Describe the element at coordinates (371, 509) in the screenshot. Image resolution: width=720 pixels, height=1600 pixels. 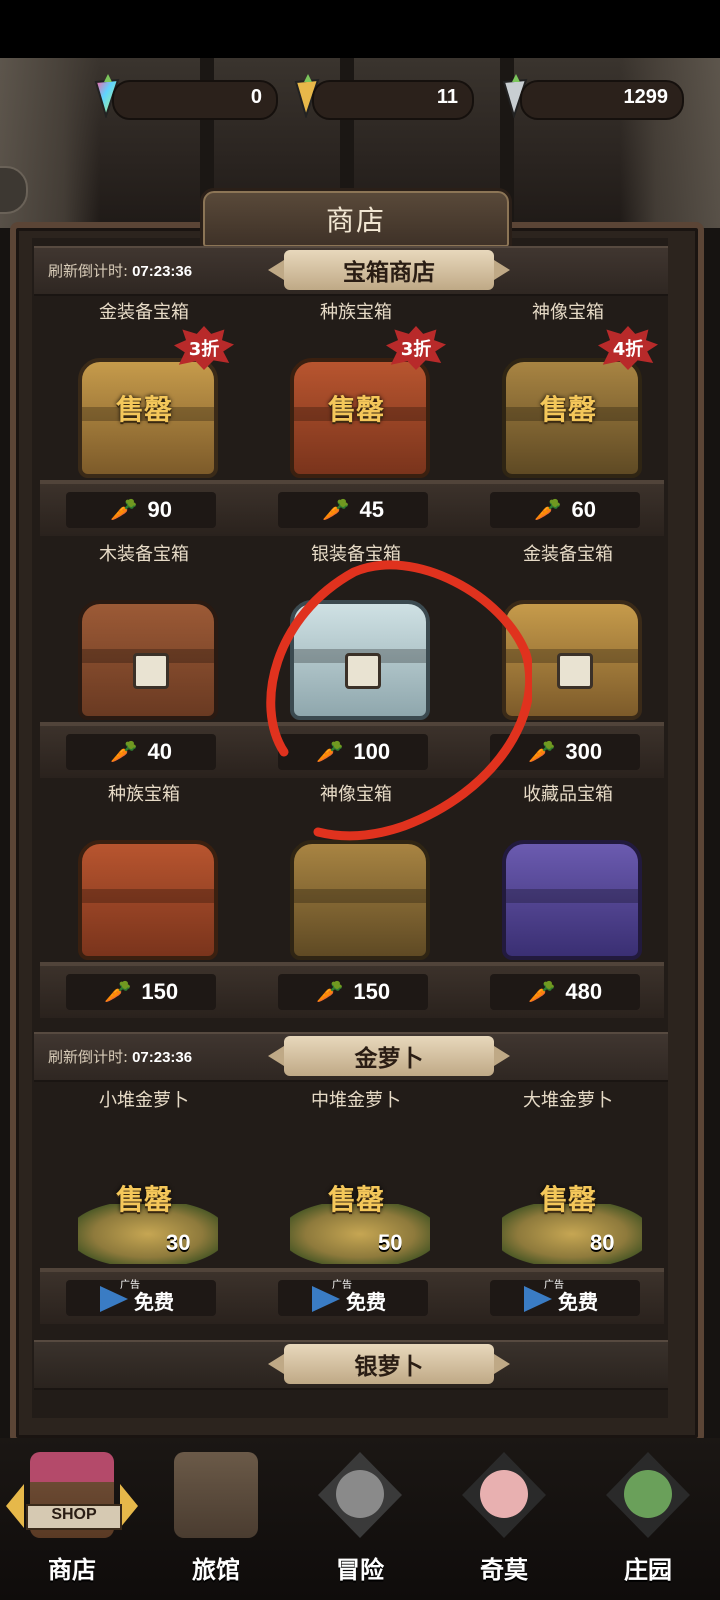
I see `price-value: 45` at that location.